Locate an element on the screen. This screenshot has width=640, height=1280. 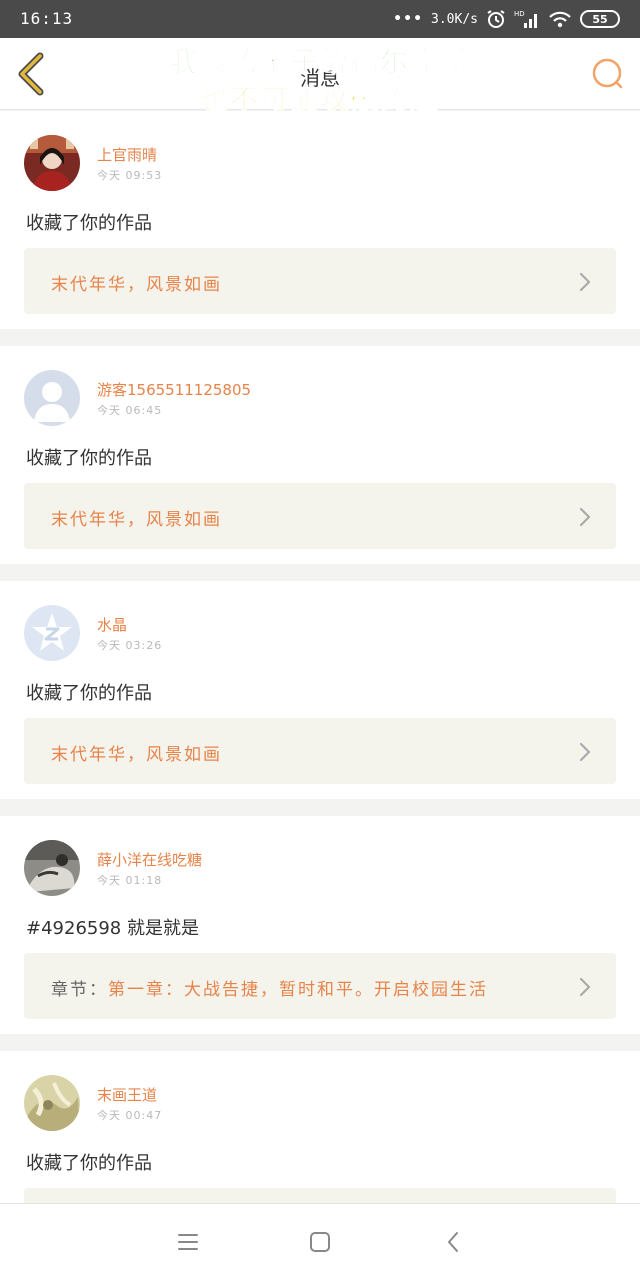
timestamp: 今天 06:45 is located at coordinates (130, 410).